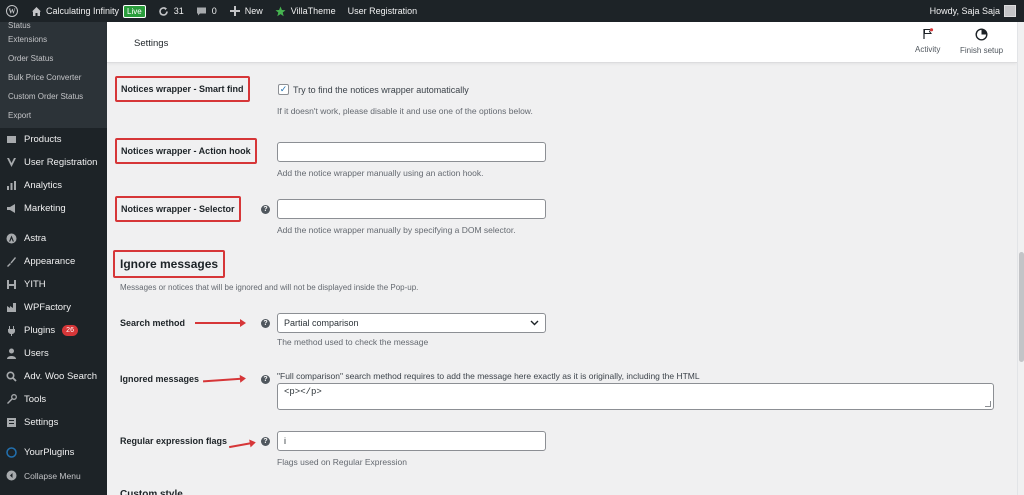 This screenshot has width=1024, height=495. What do you see at coordinates (411, 152) in the screenshot?
I see `action-hook-input` at bounding box center [411, 152].